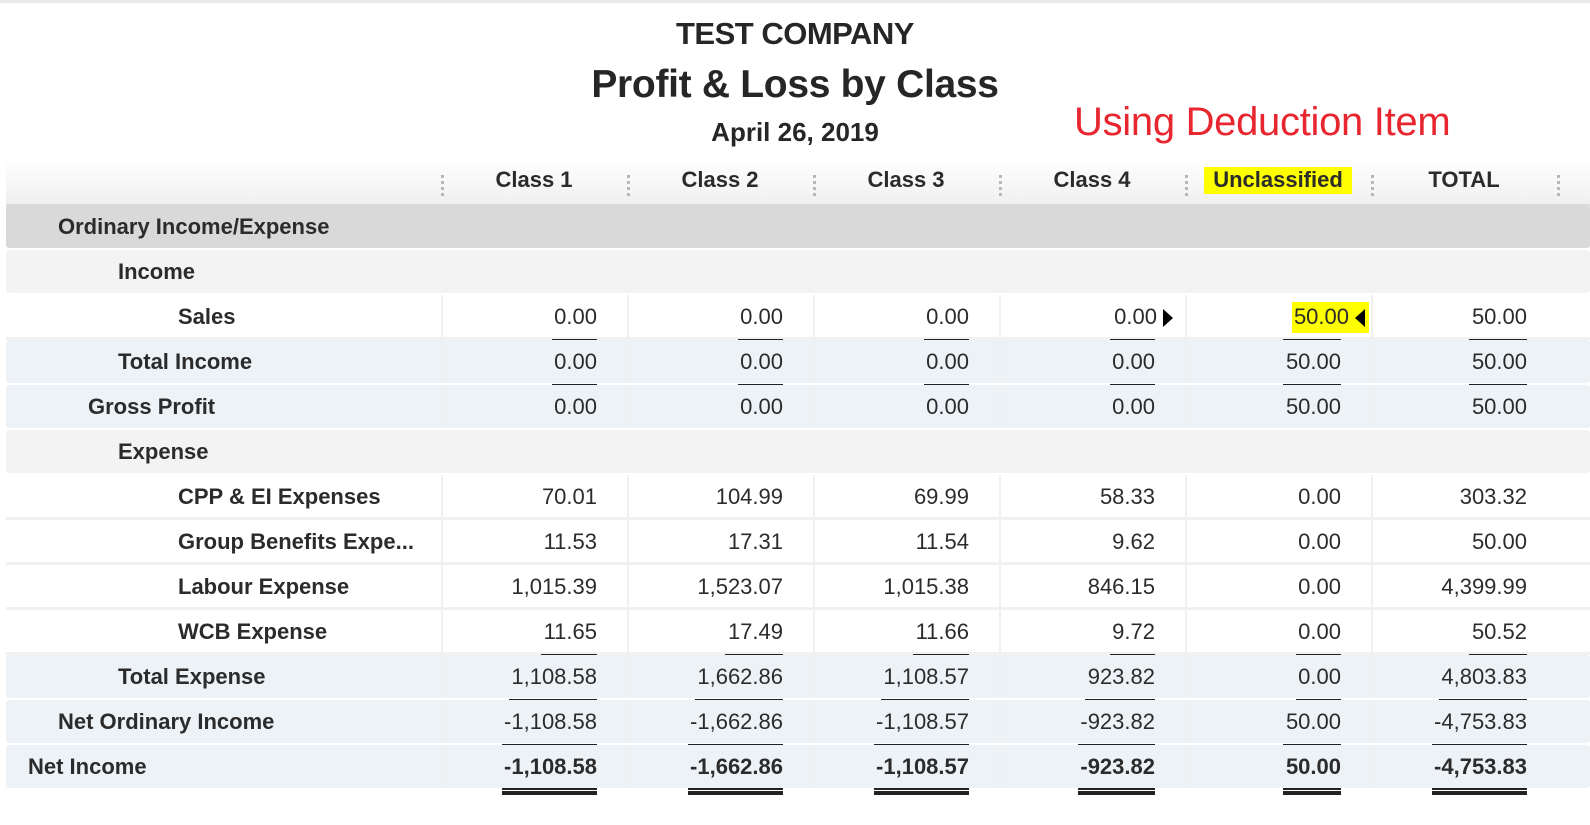  I want to click on amount-value: -1,108.58, so click(550, 766).